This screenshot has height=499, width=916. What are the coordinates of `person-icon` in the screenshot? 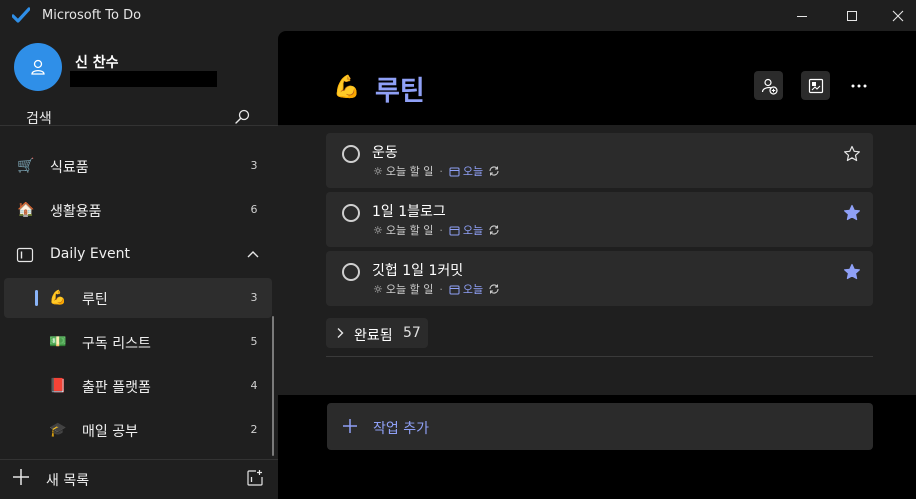 It's located at (38, 67).